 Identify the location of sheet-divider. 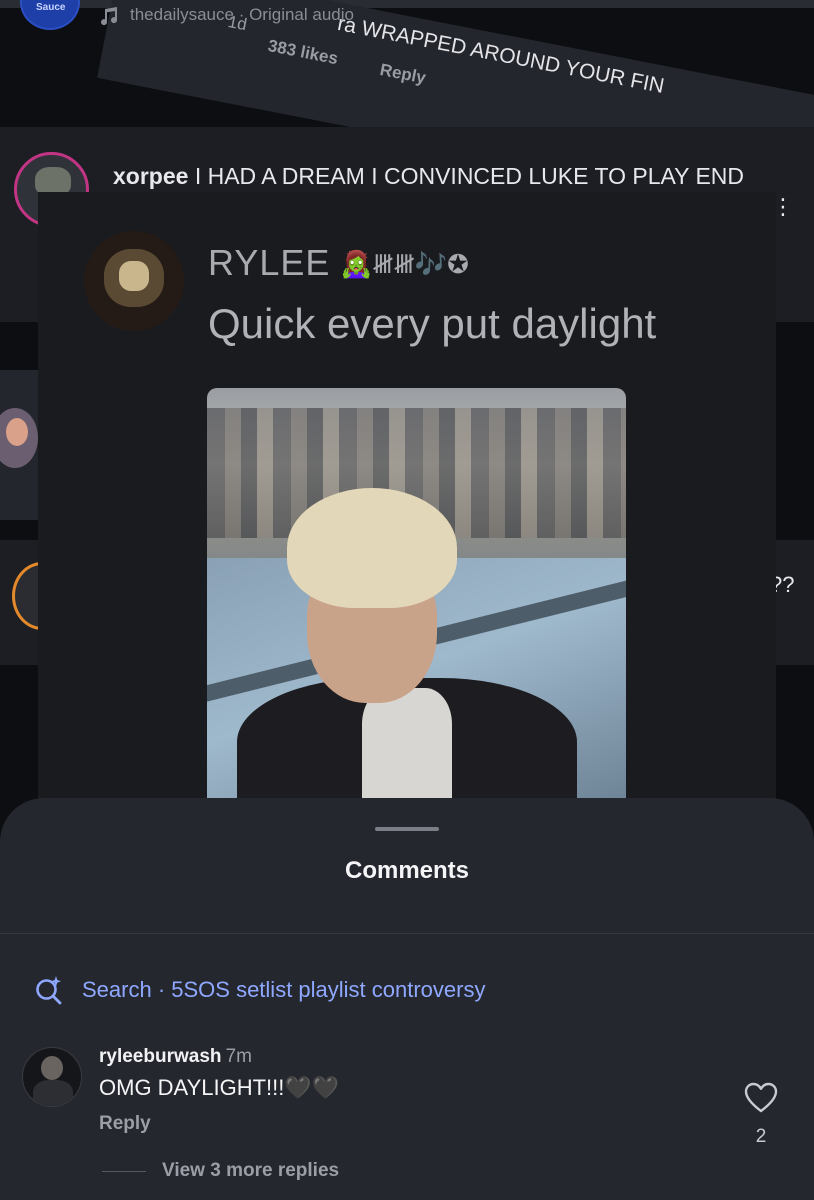
(407, 933).